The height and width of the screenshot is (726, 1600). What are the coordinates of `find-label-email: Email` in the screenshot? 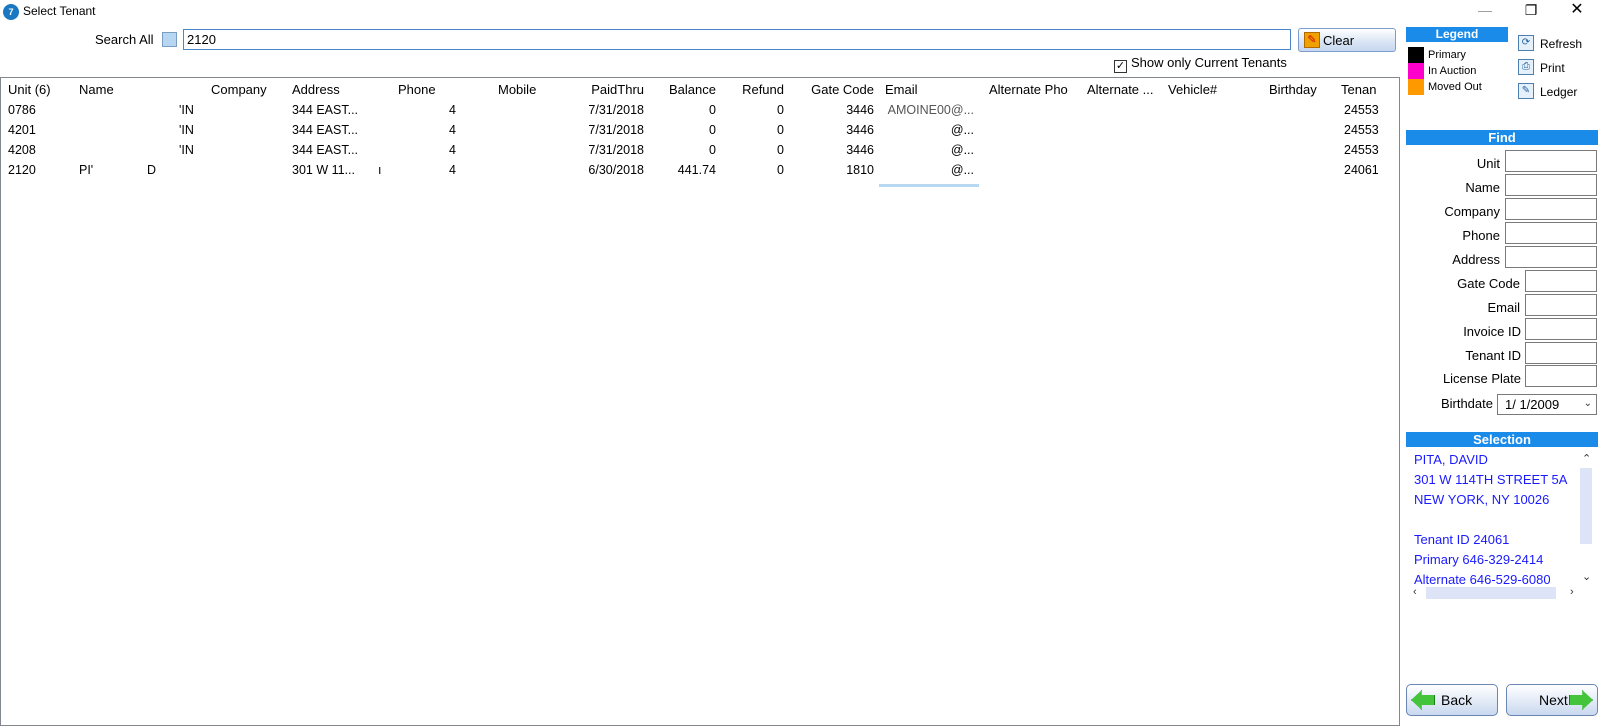 It's located at (1503, 307).